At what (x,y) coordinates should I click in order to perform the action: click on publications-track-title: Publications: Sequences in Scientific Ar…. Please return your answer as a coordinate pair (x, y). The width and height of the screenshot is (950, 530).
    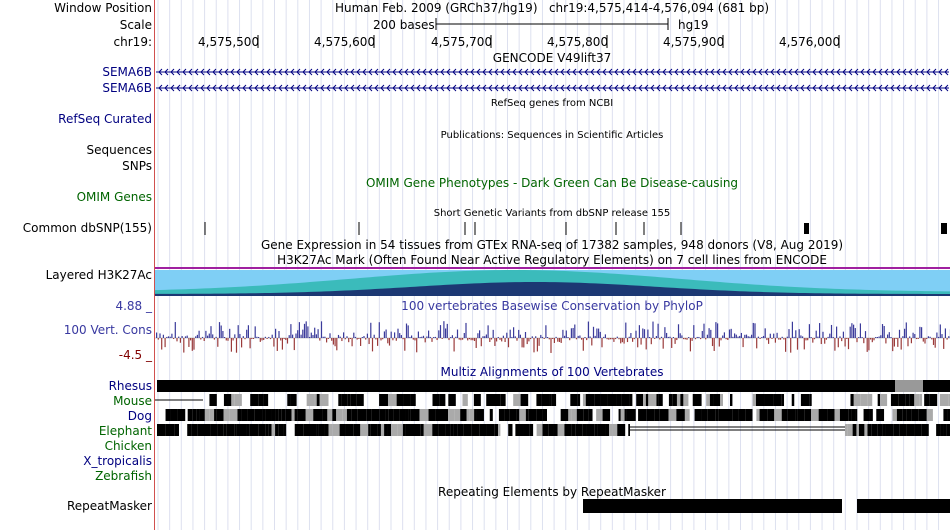
    Looking at the image, I should click on (552, 136).